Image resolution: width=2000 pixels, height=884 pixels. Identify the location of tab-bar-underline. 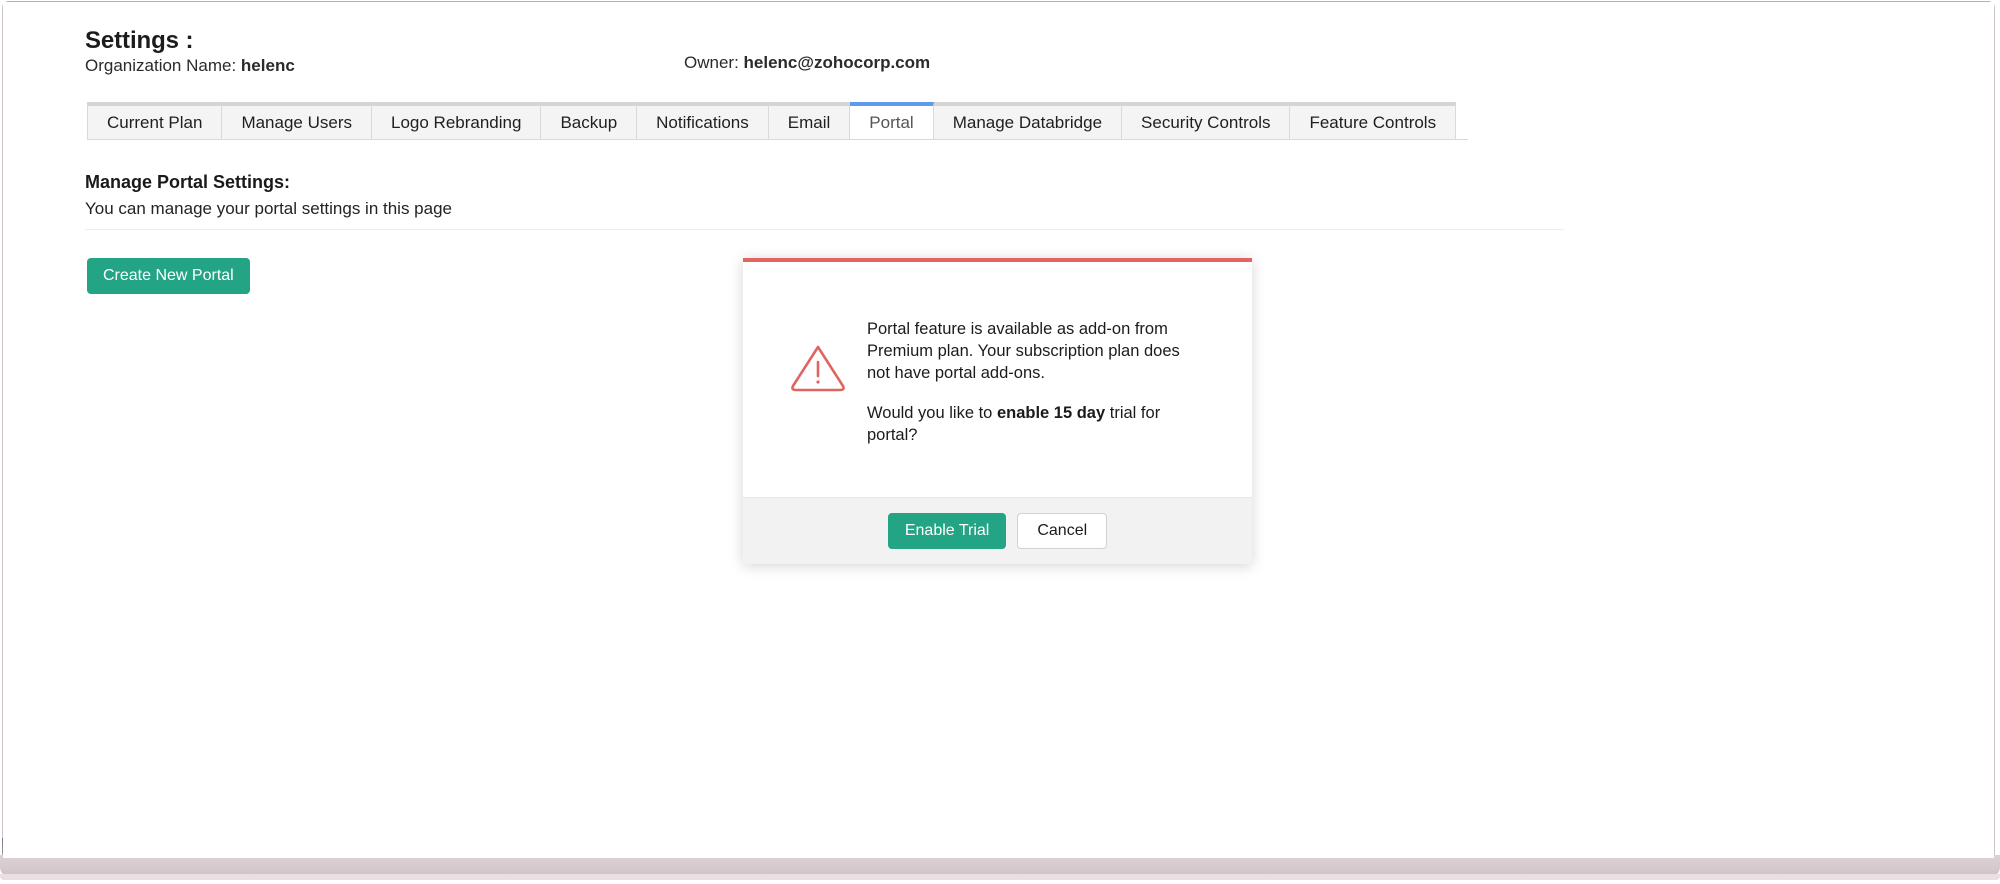
(777, 139).